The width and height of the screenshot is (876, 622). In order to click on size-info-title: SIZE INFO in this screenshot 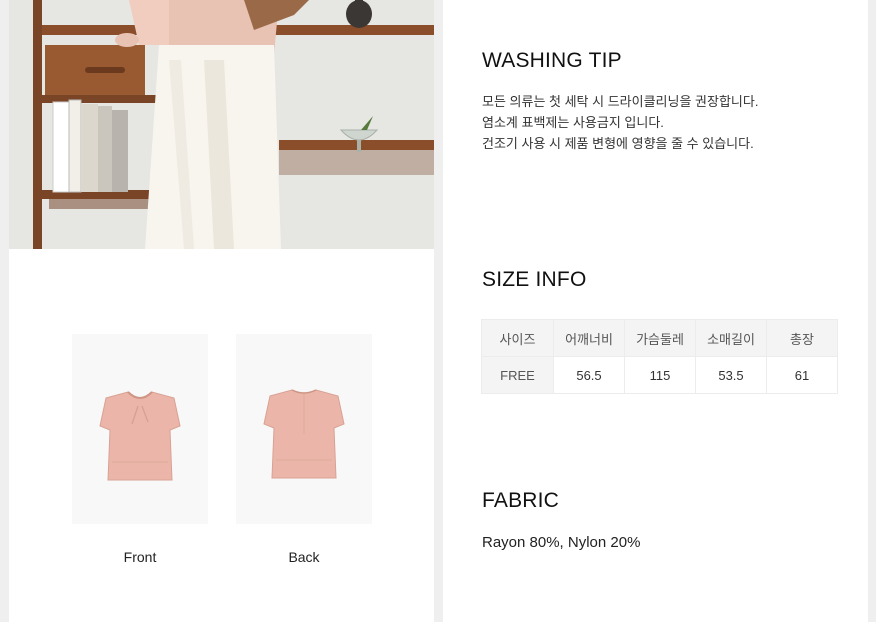, I will do `click(534, 279)`.